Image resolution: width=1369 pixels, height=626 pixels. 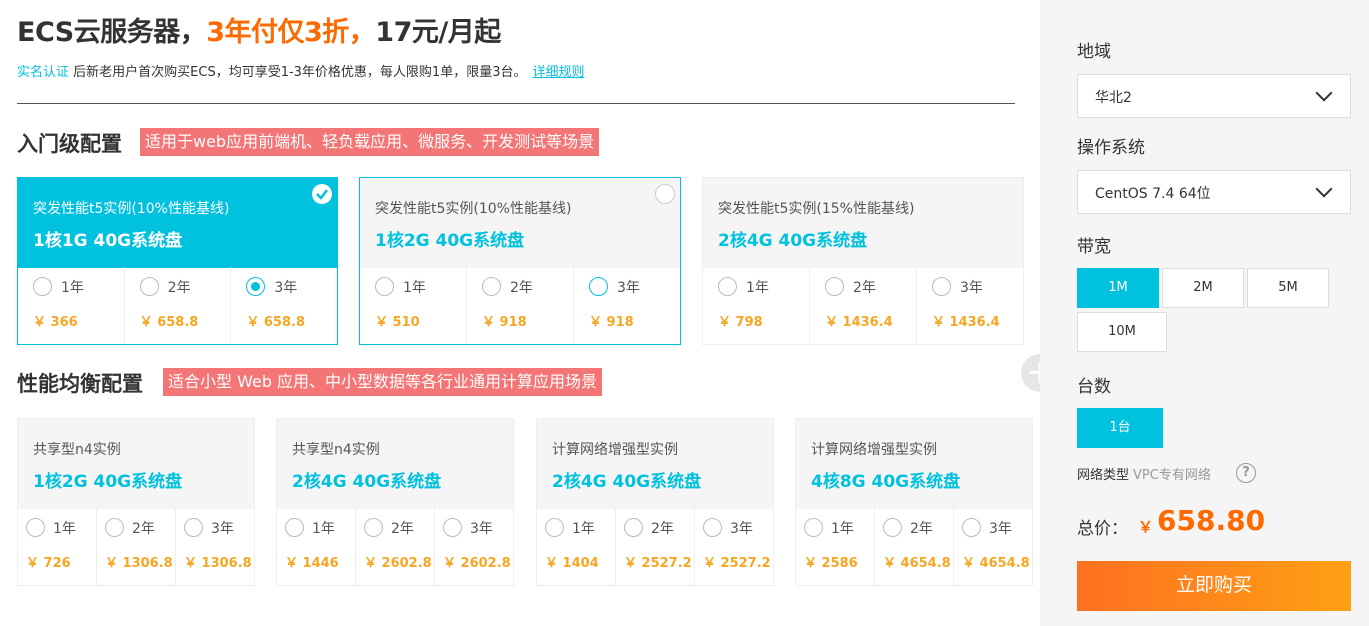 What do you see at coordinates (112, 32) in the screenshot?
I see `headline-part: ECS云服务器，` at bounding box center [112, 32].